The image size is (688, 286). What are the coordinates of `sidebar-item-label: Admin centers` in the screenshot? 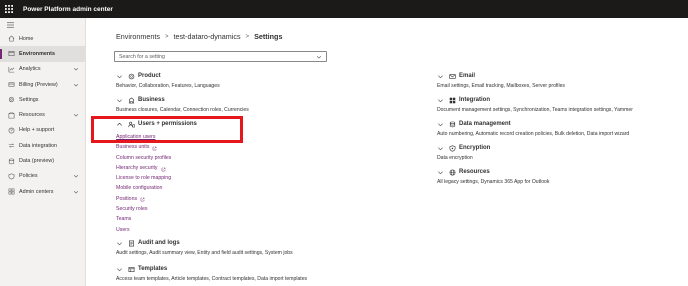 It's located at (36, 191).